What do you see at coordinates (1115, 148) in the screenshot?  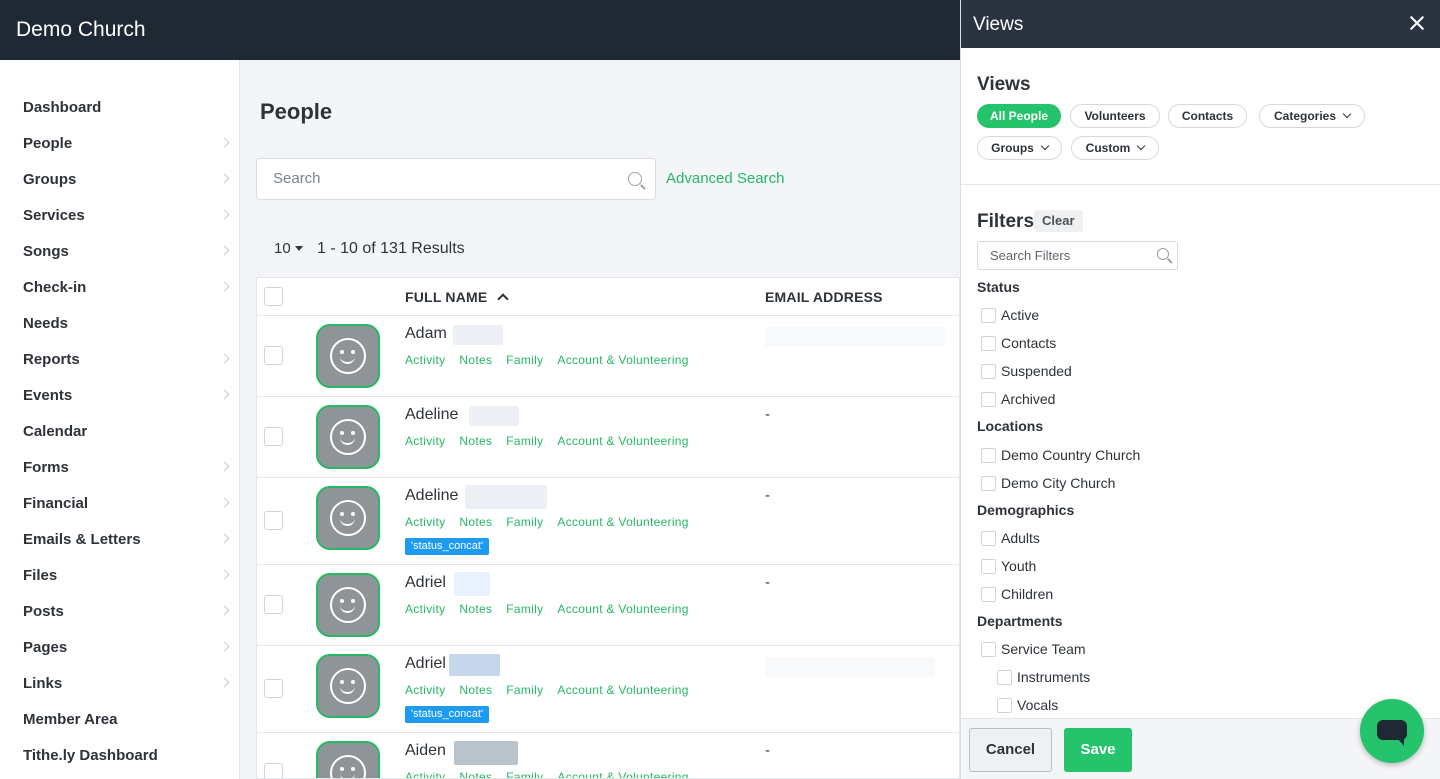 I see `view-custom-dropdown: Custom` at bounding box center [1115, 148].